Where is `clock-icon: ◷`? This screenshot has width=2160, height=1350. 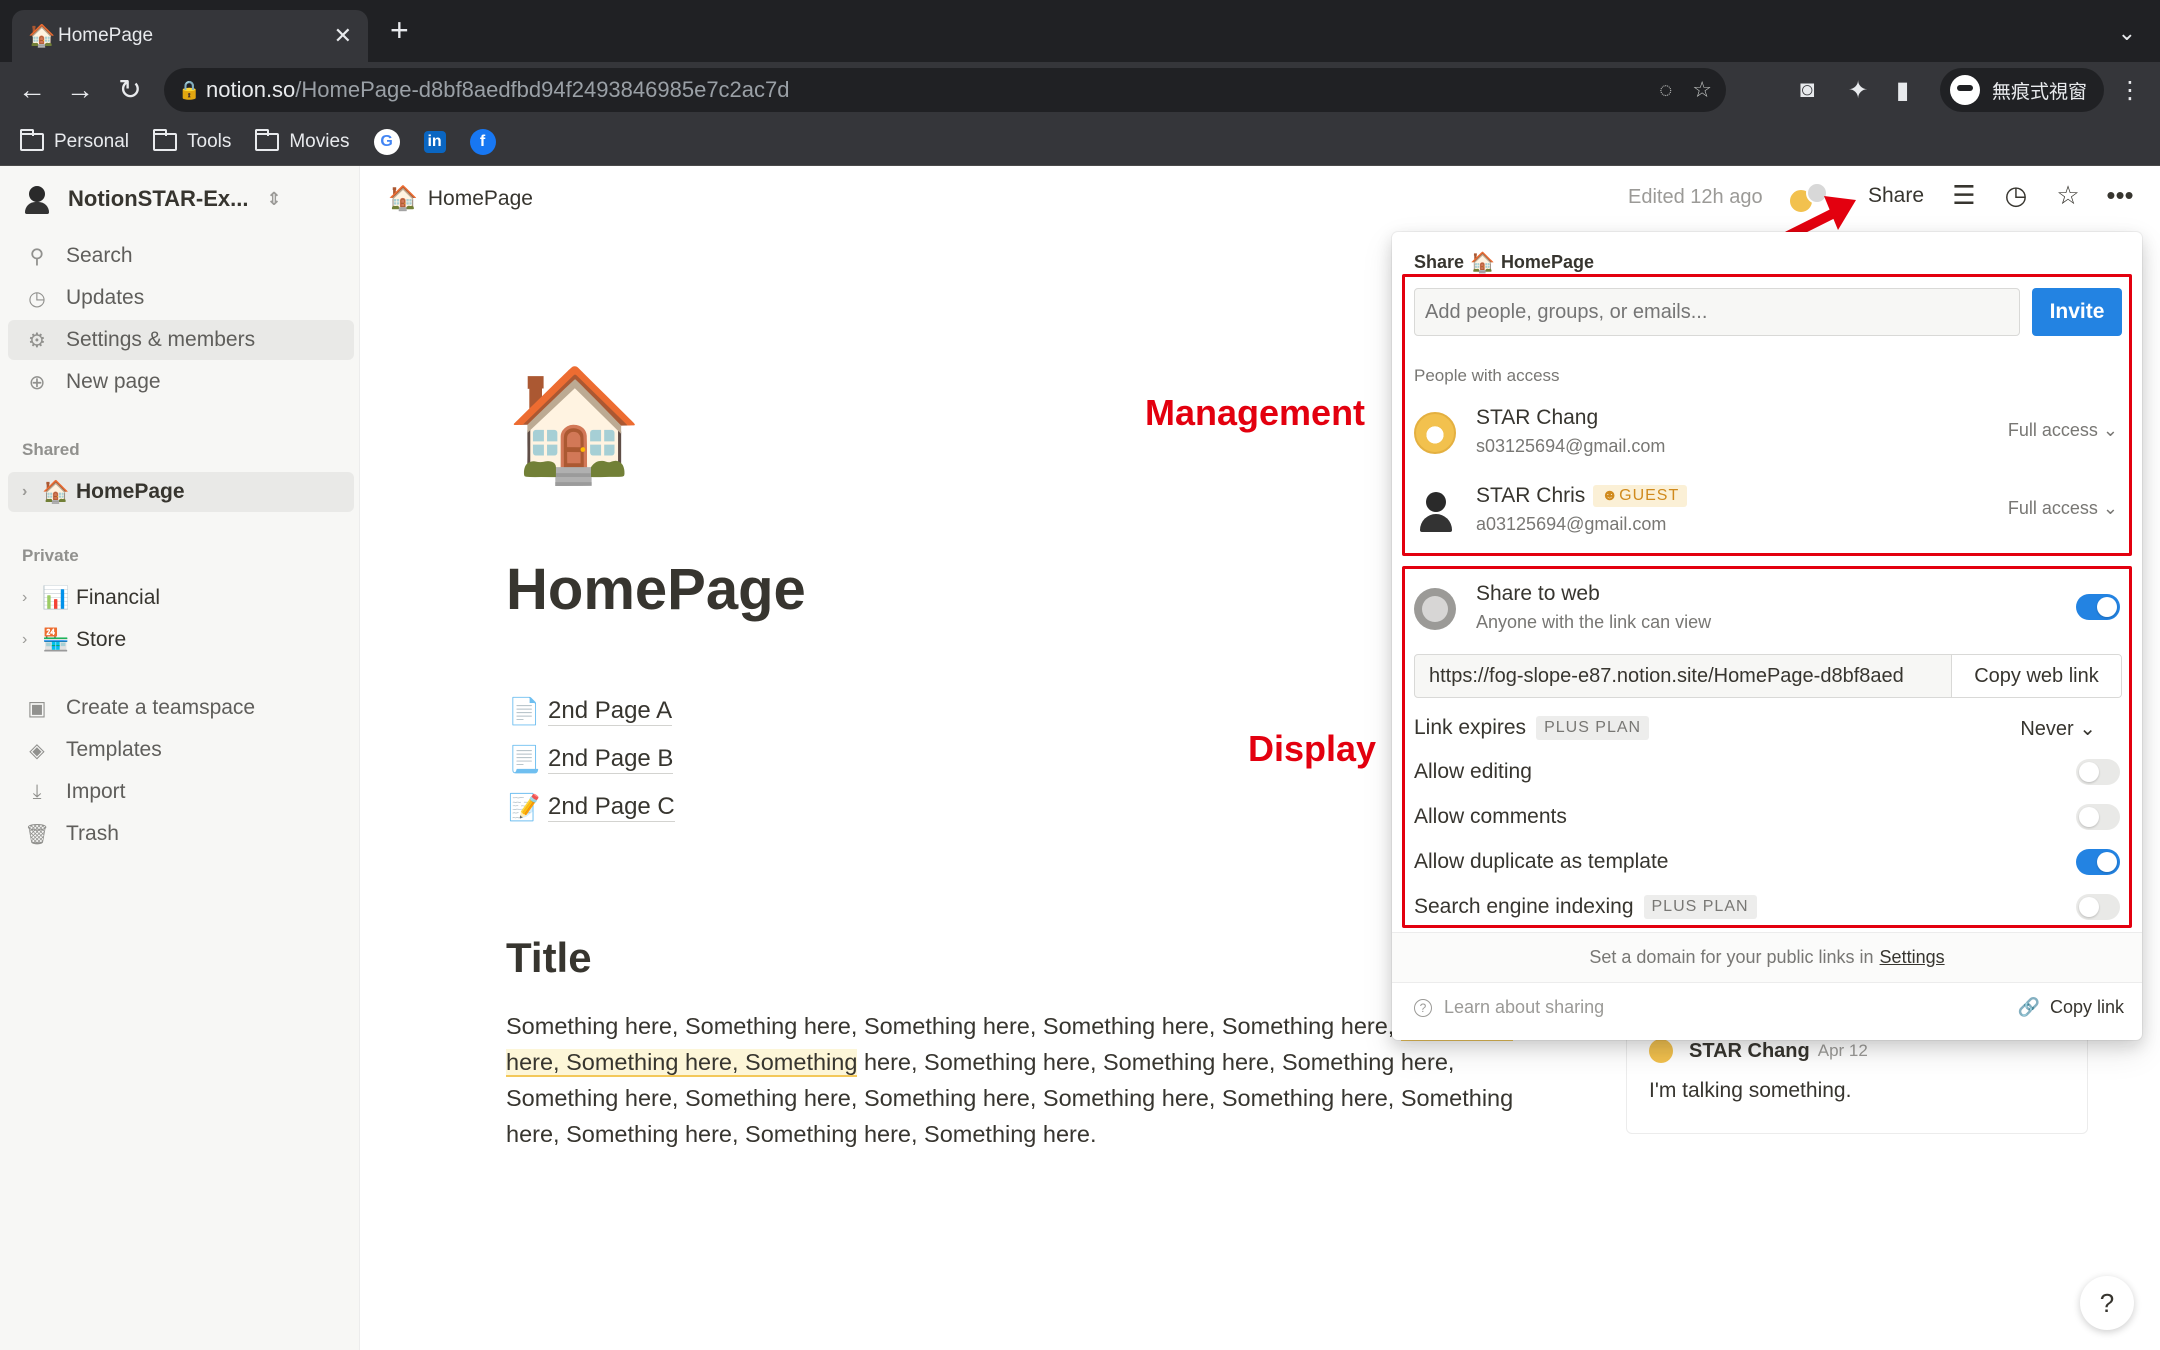
clock-icon: ◷ is located at coordinates (37, 298).